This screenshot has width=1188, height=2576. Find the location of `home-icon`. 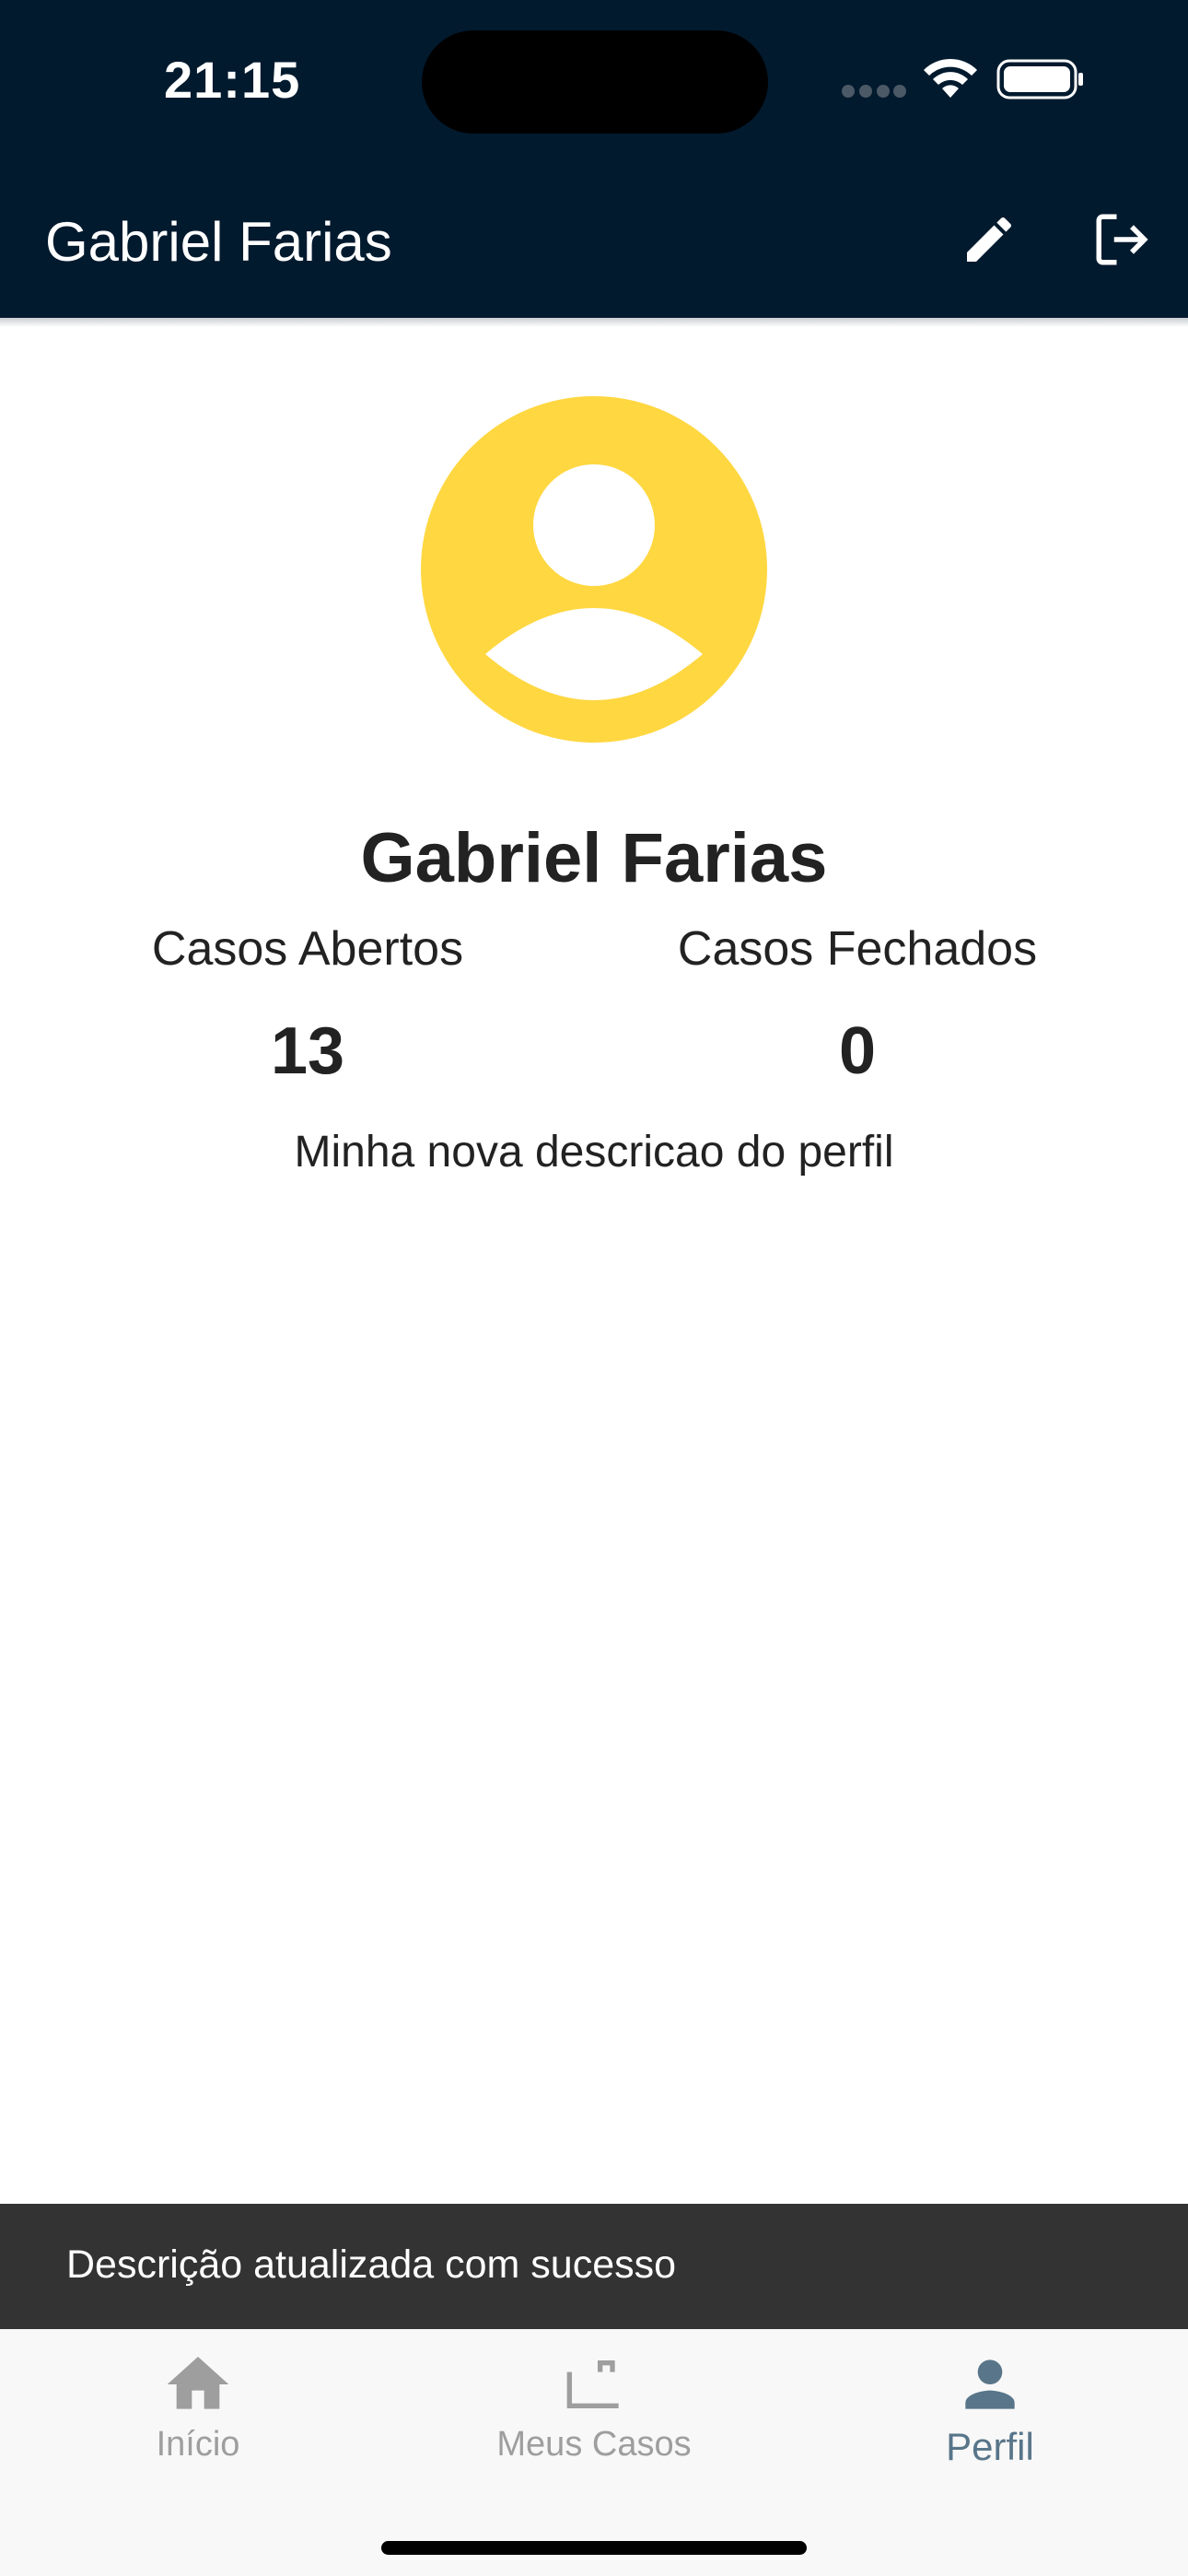

home-icon is located at coordinates (198, 2383).